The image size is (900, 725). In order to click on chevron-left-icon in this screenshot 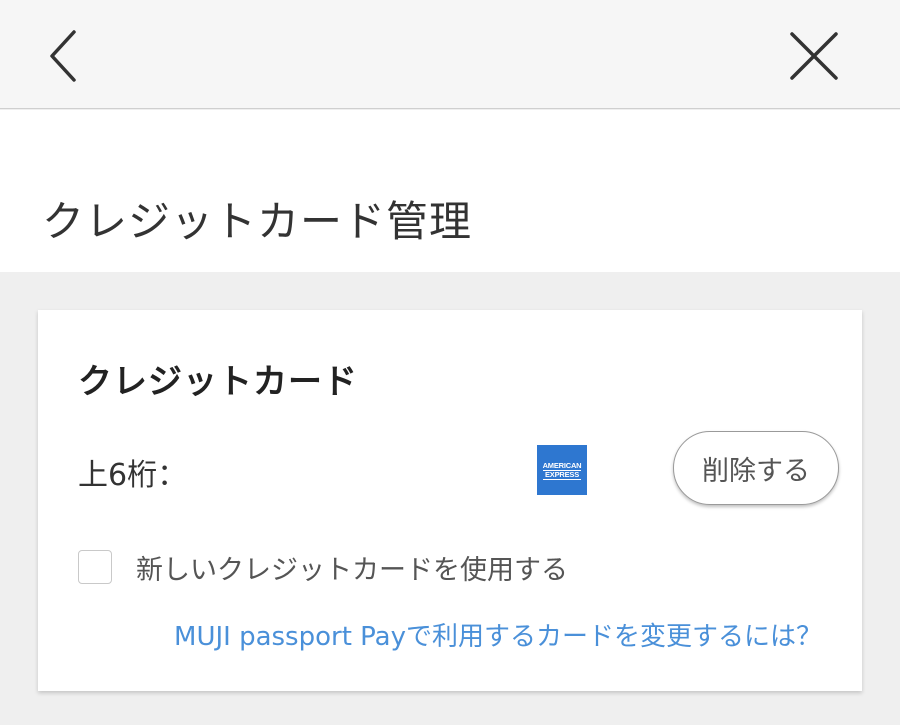, I will do `click(63, 56)`.